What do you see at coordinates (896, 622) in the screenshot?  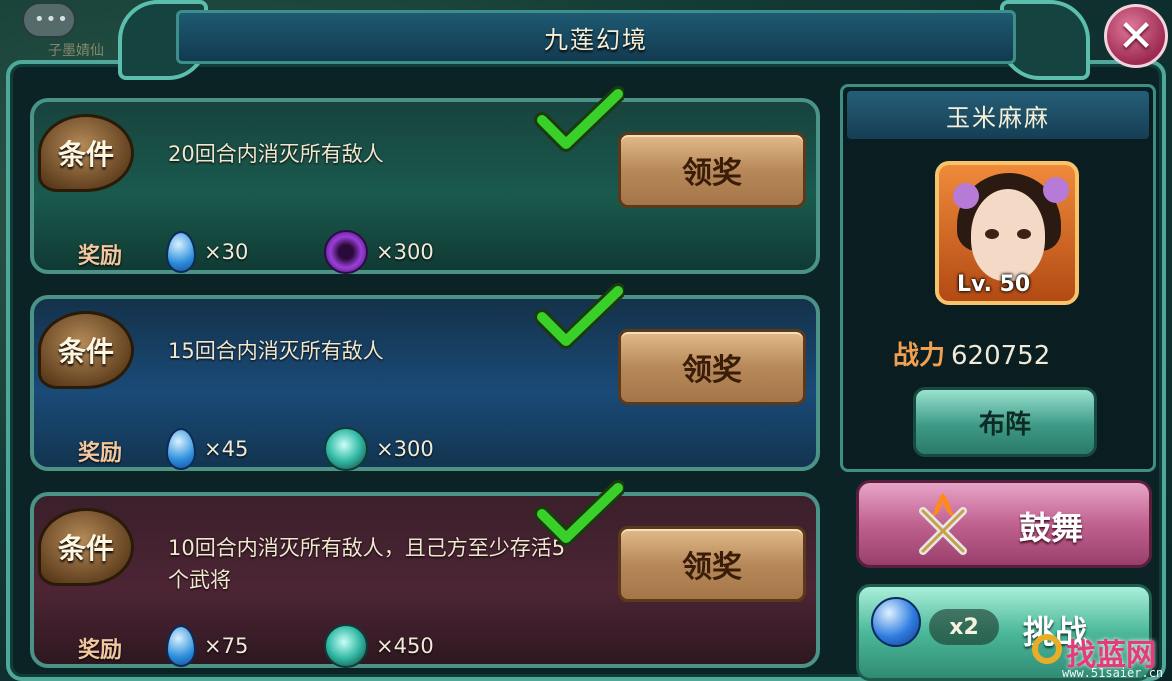 I see `blue-orb-icon` at bounding box center [896, 622].